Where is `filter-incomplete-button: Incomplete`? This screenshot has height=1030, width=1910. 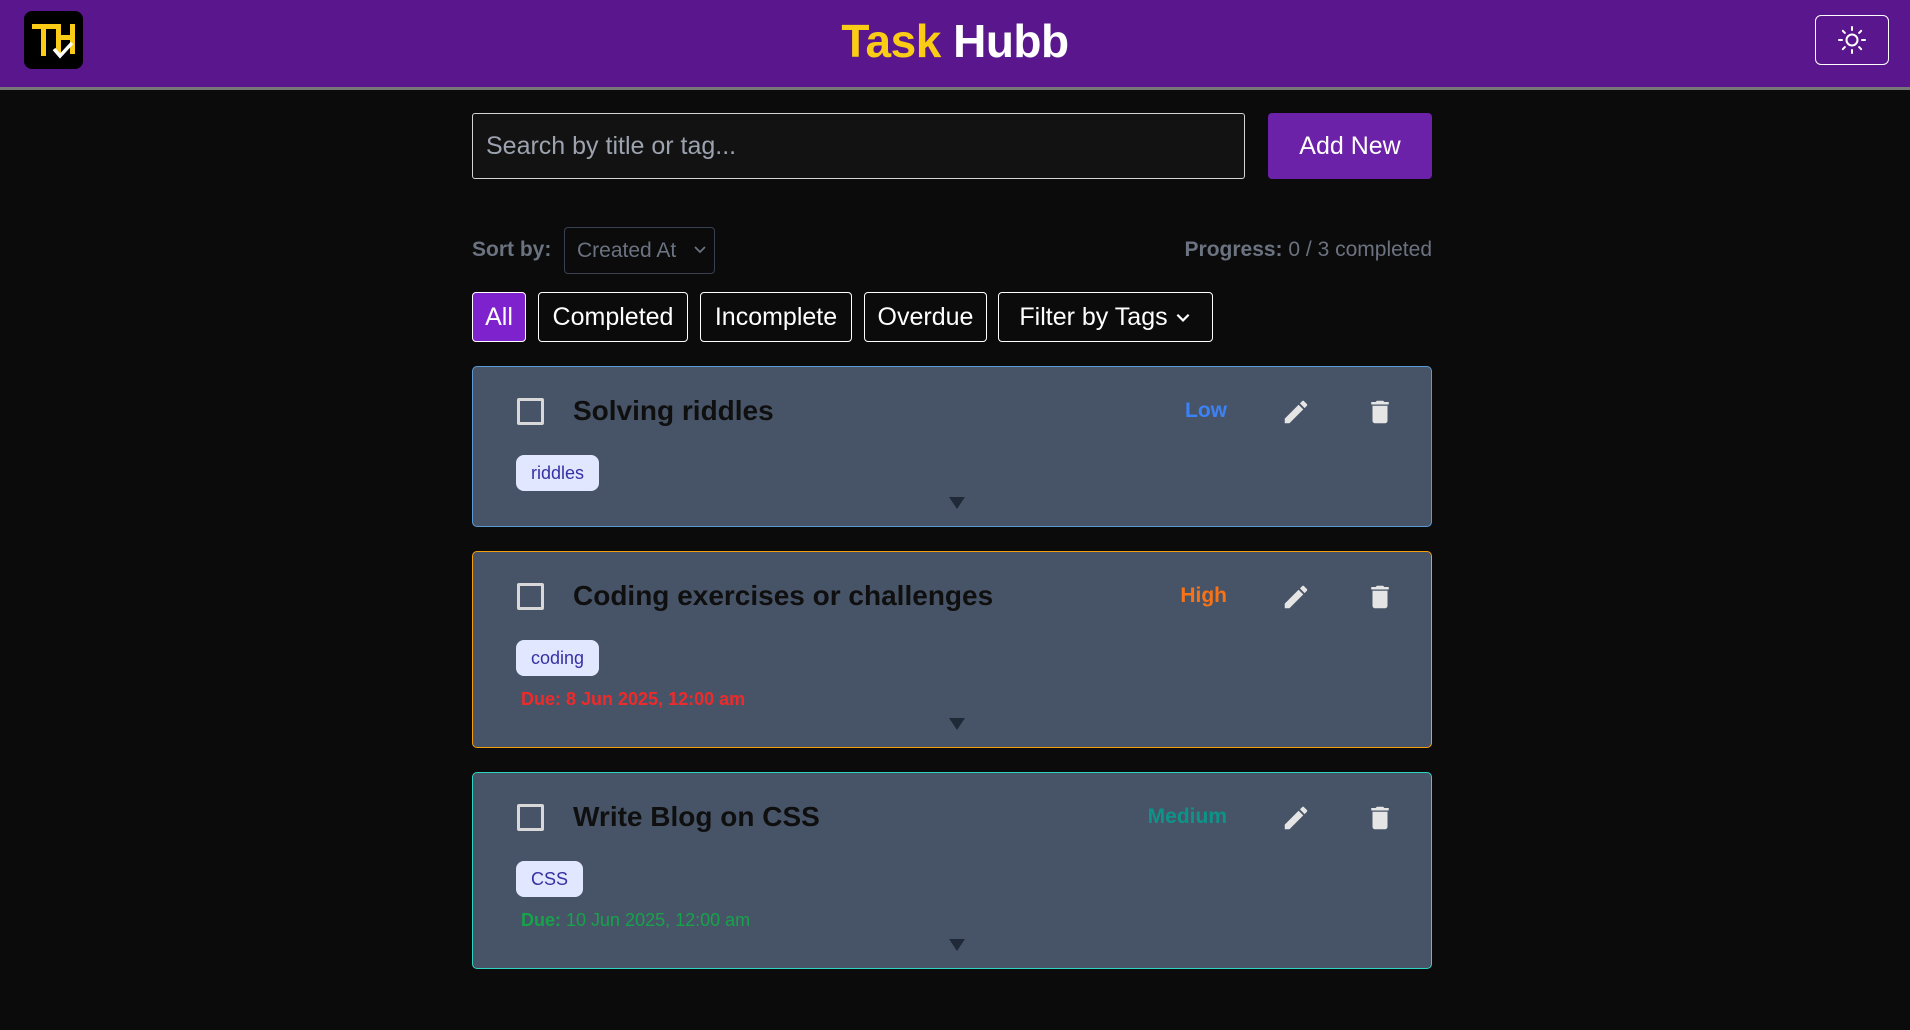
filter-incomplete-button: Incomplete is located at coordinates (776, 317).